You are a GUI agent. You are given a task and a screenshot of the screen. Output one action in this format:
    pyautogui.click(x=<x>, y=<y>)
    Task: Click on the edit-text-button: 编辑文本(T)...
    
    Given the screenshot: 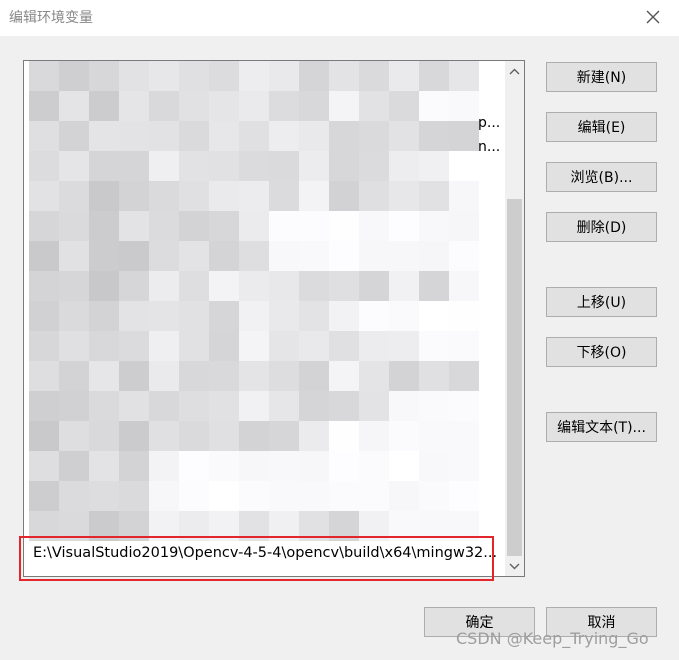 What is the action you would take?
    pyautogui.click(x=601, y=427)
    